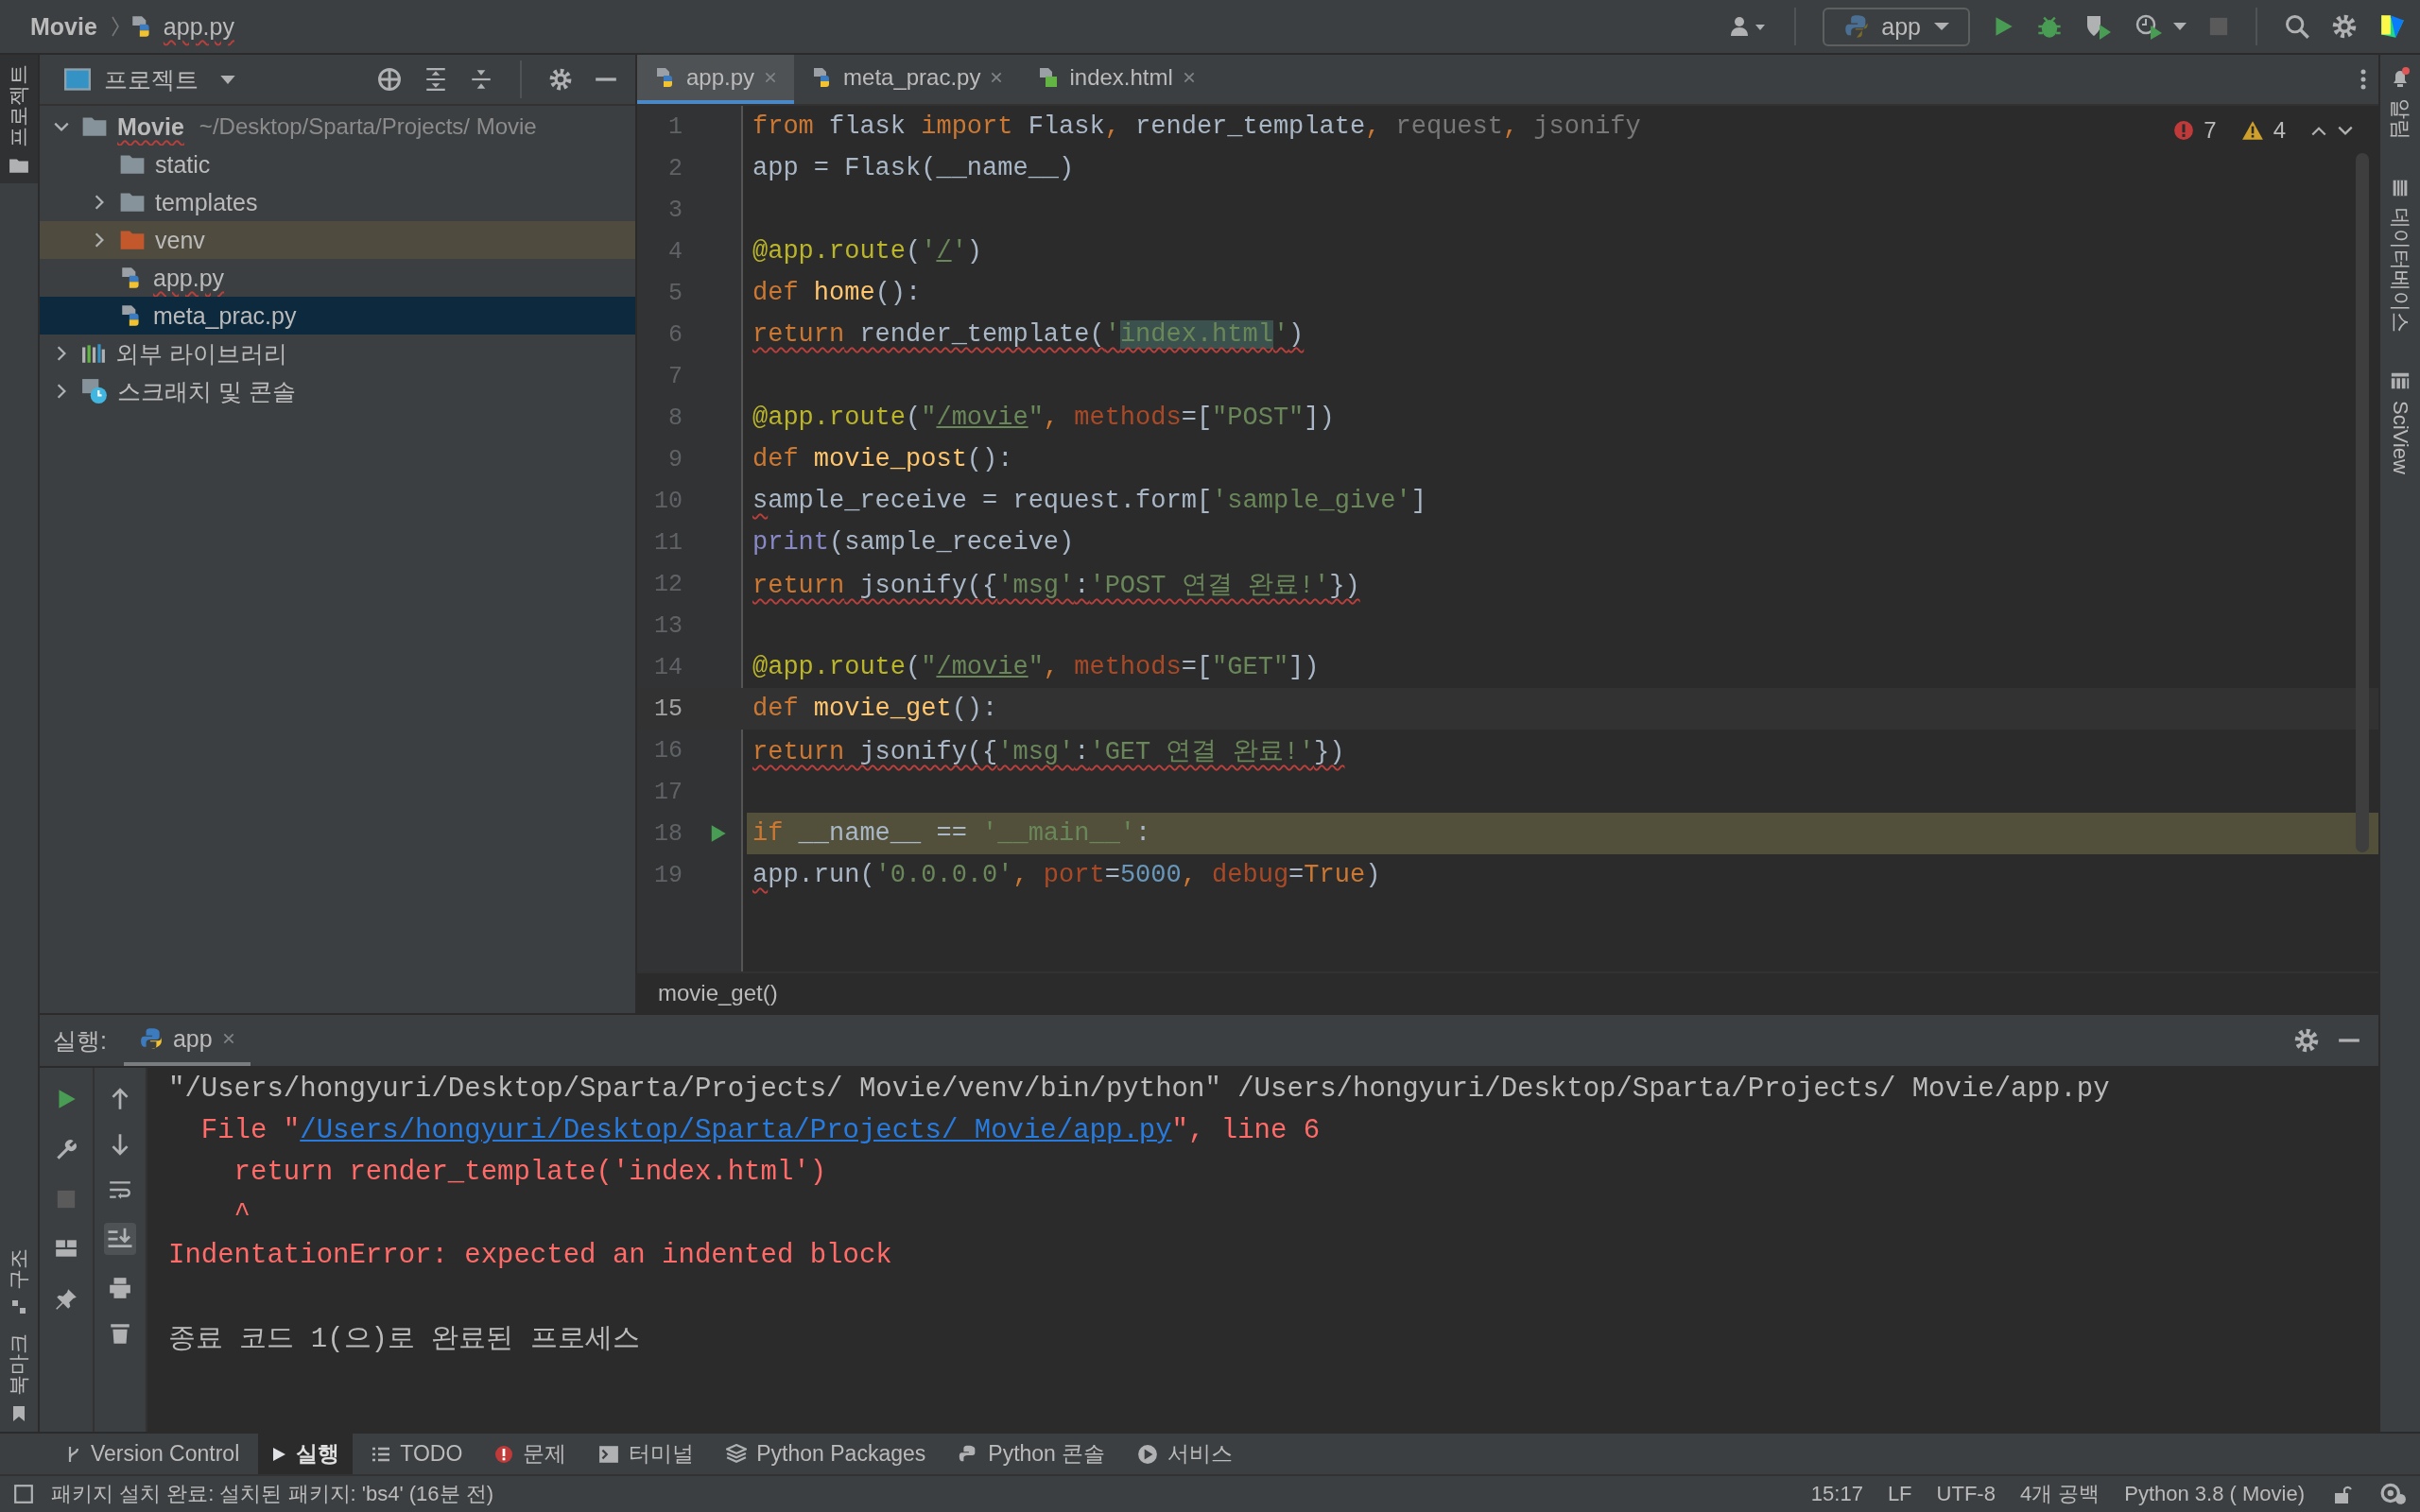  What do you see at coordinates (2059, 1494) in the screenshot?
I see `status-item: 4개 공백` at bounding box center [2059, 1494].